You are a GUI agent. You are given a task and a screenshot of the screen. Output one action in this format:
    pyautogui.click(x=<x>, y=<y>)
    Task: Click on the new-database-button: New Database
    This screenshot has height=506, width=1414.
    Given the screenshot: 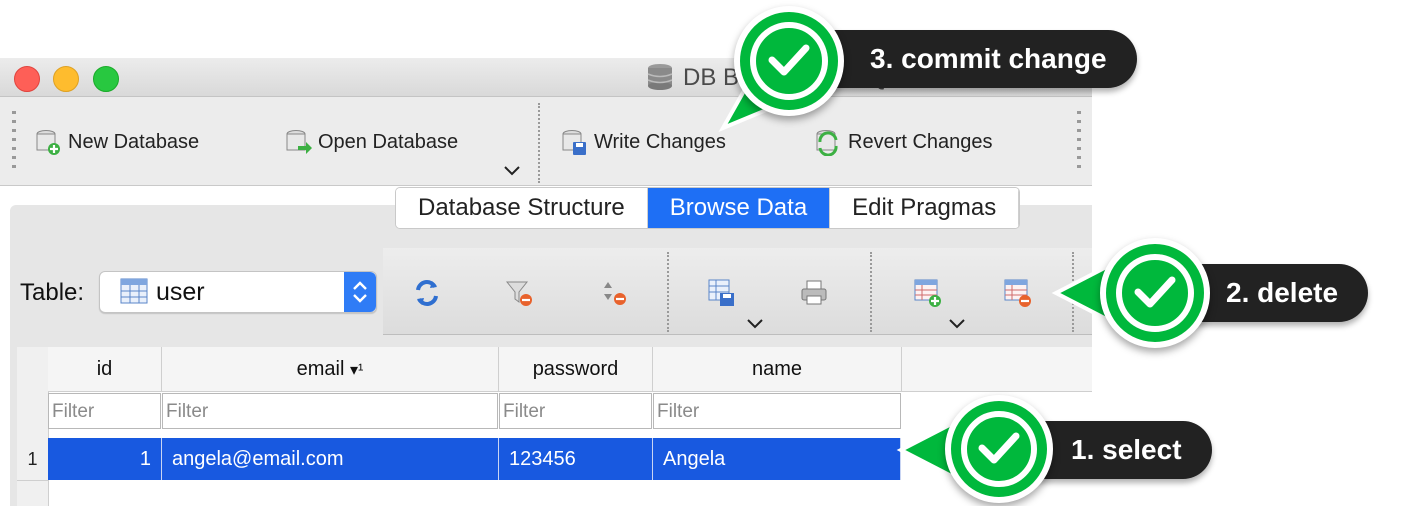 What is the action you would take?
    pyautogui.click(x=116, y=142)
    